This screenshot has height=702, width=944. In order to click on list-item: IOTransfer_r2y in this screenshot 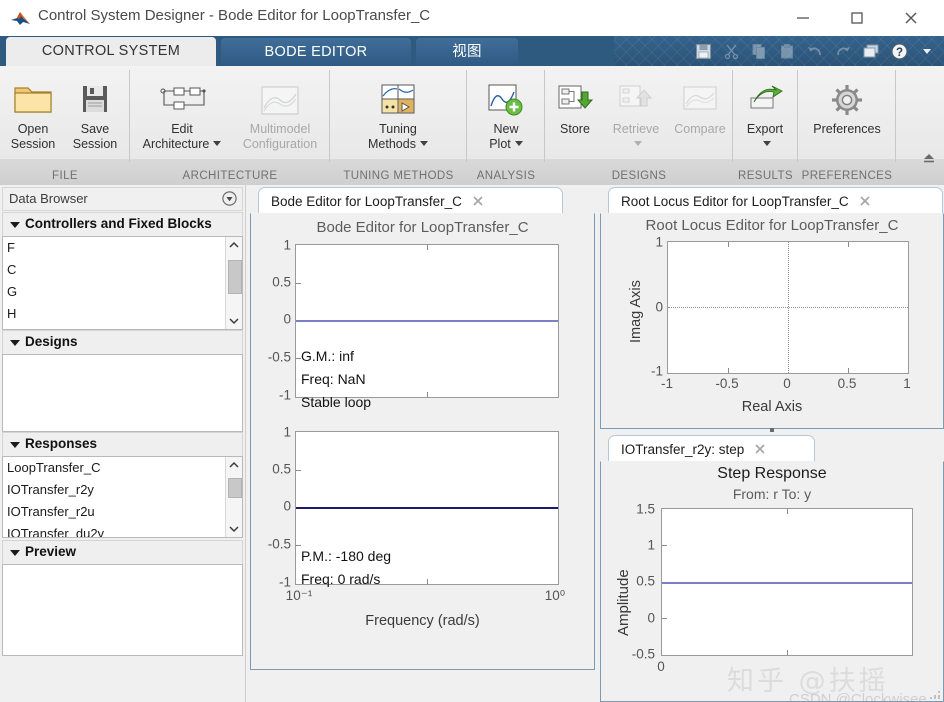, I will do `click(122, 490)`.